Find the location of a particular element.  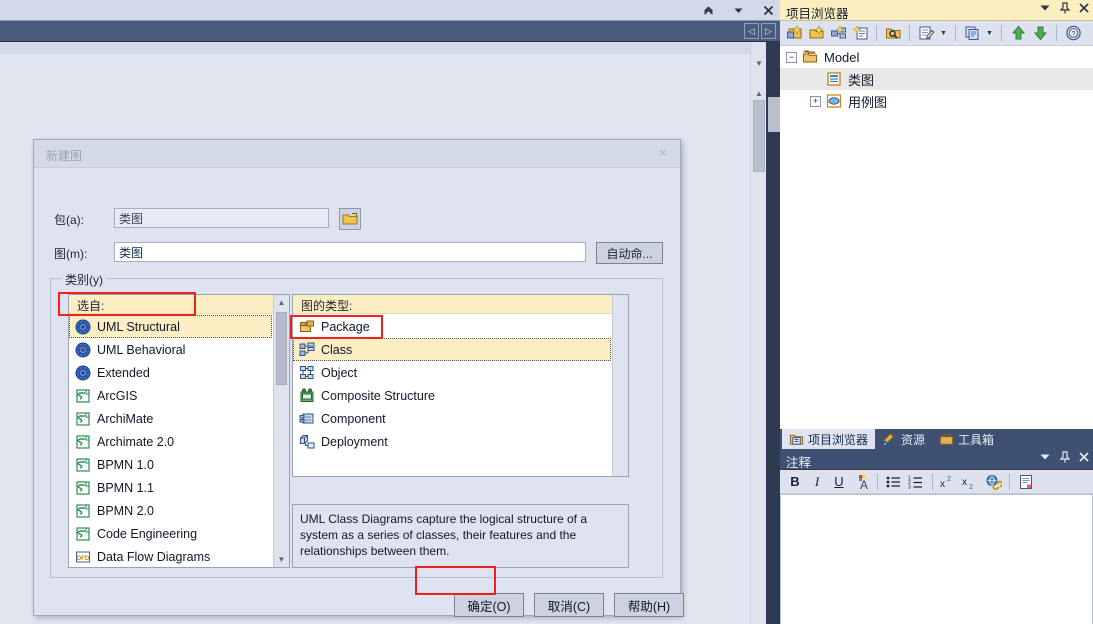

category-list-item: Code Engineering is located at coordinates (170, 533).